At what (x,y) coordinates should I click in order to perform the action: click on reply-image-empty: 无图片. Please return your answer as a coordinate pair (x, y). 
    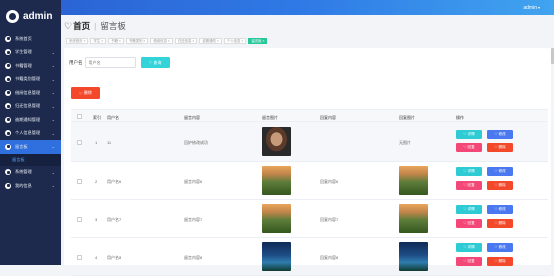
    Looking at the image, I should click on (405, 142).